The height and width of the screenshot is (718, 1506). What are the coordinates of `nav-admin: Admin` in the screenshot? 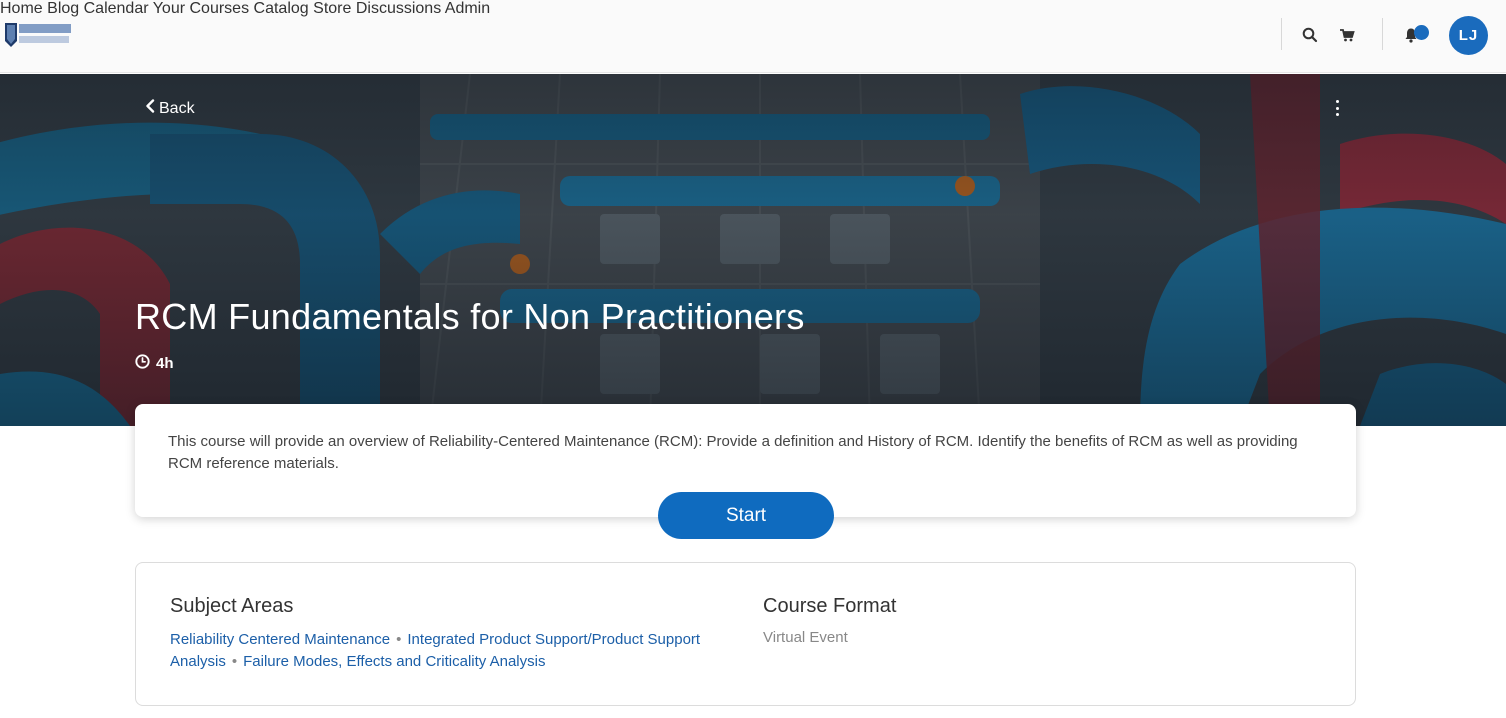 It's located at (467, 8).